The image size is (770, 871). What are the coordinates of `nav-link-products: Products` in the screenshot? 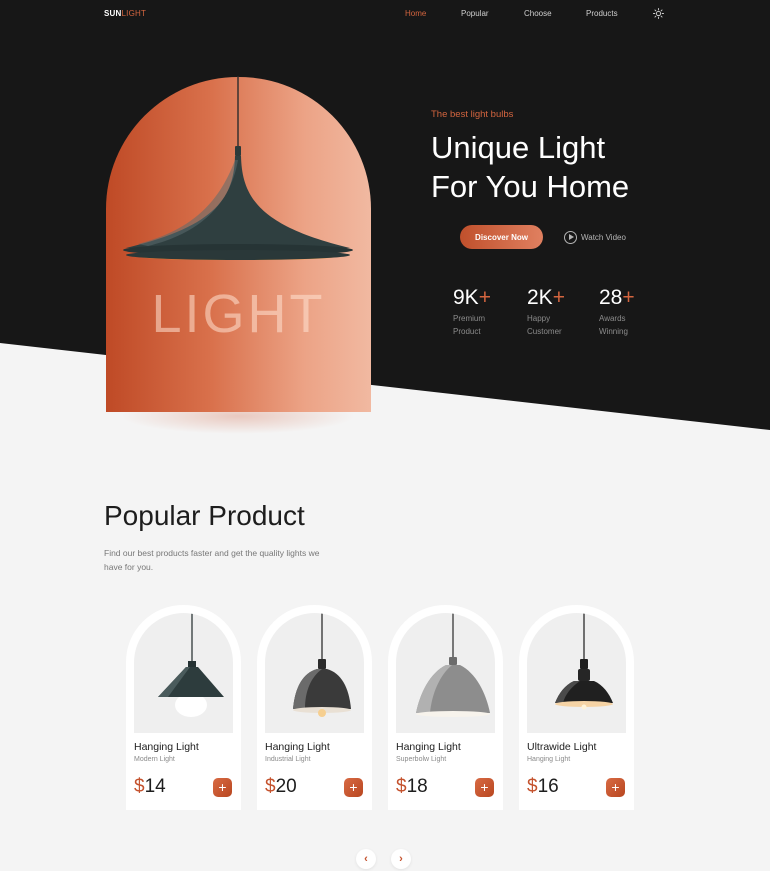 It's located at (602, 13).